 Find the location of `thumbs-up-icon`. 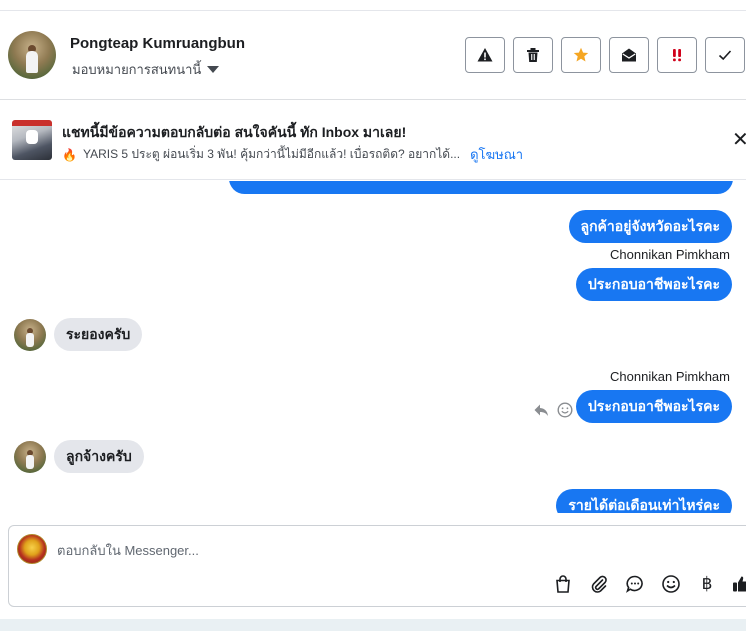

thumbs-up-icon is located at coordinates (739, 584).